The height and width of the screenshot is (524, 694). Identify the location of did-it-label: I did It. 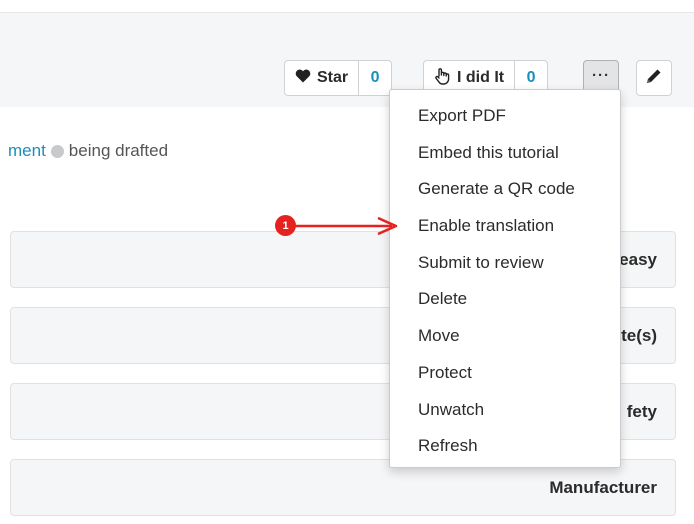
(481, 77).